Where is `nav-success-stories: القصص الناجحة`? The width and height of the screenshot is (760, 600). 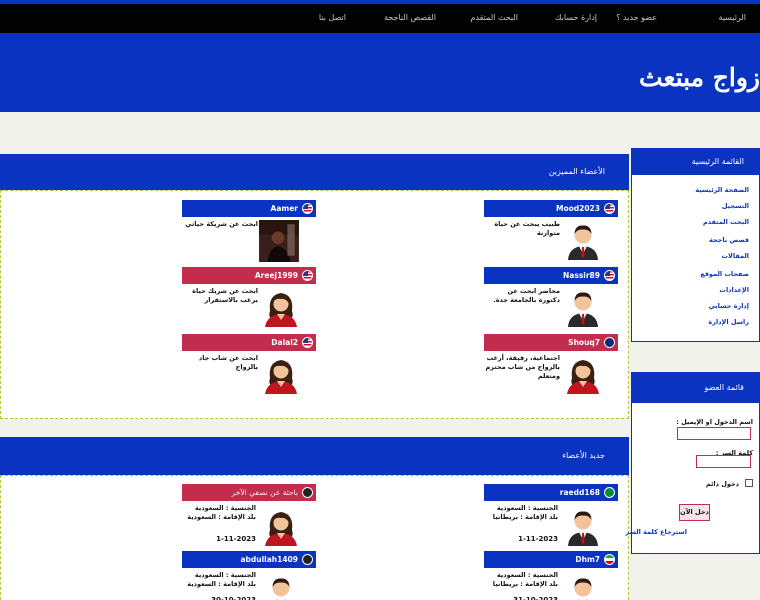
nav-success-stories: القصص الناجحة is located at coordinates (410, 17).